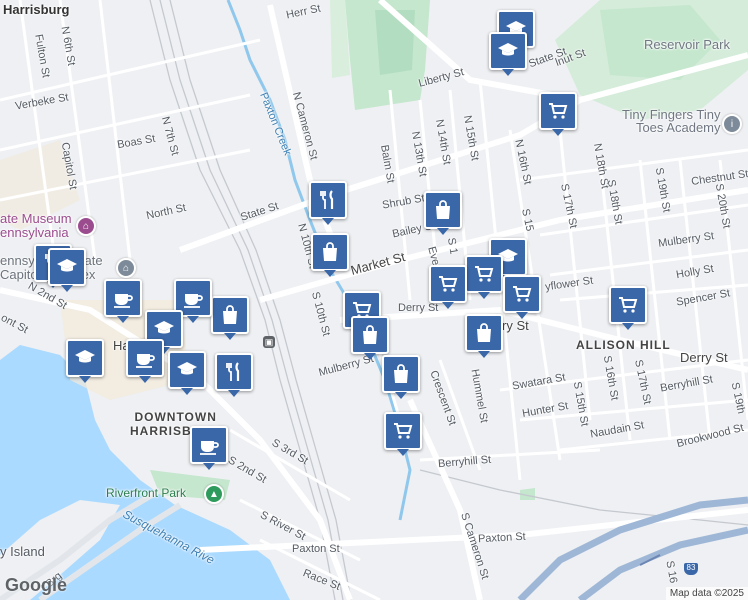 This screenshot has height=600, width=748. I want to click on map-attribution: Map data ©2025, so click(706, 593).